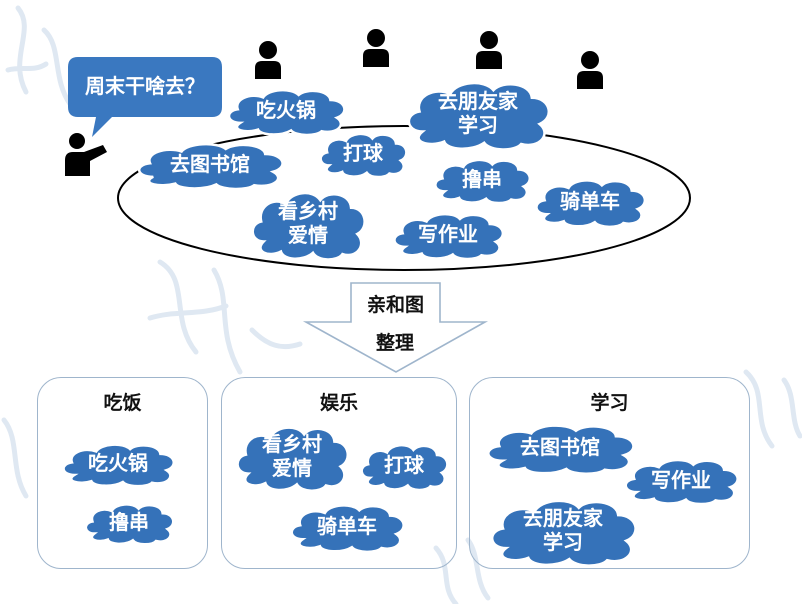  What do you see at coordinates (286, 111) in the screenshot?
I see `idea-label: 吃火锅` at bounding box center [286, 111].